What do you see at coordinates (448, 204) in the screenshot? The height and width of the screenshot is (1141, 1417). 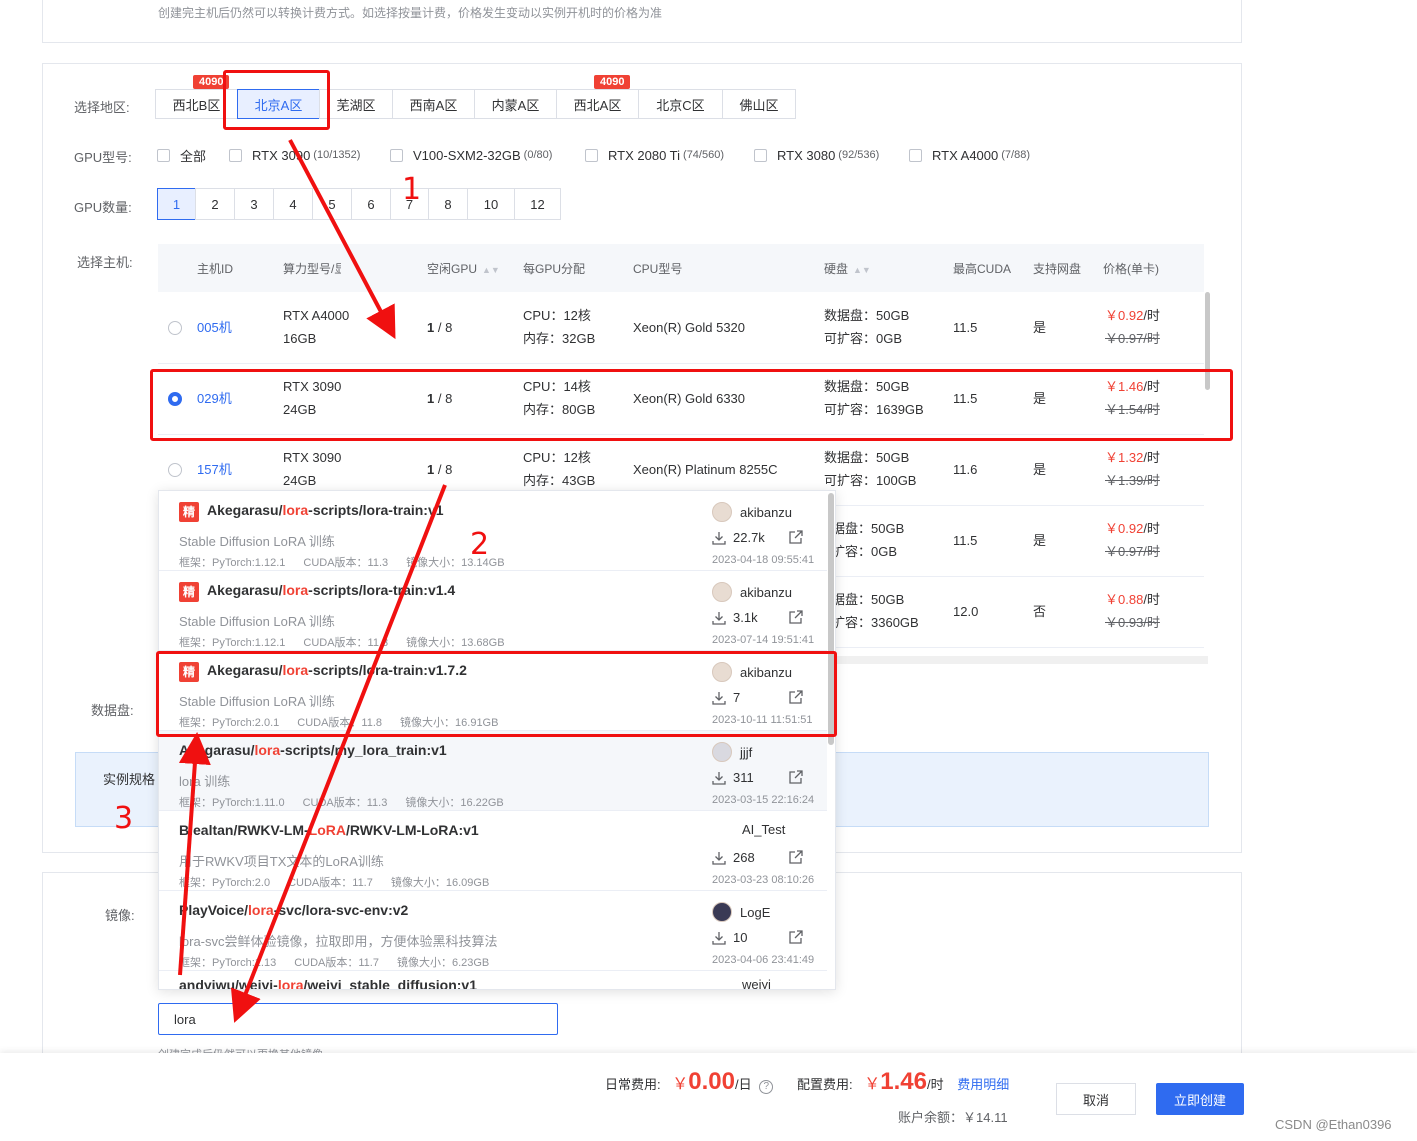 I see `gpu-count-option: 8` at bounding box center [448, 204].